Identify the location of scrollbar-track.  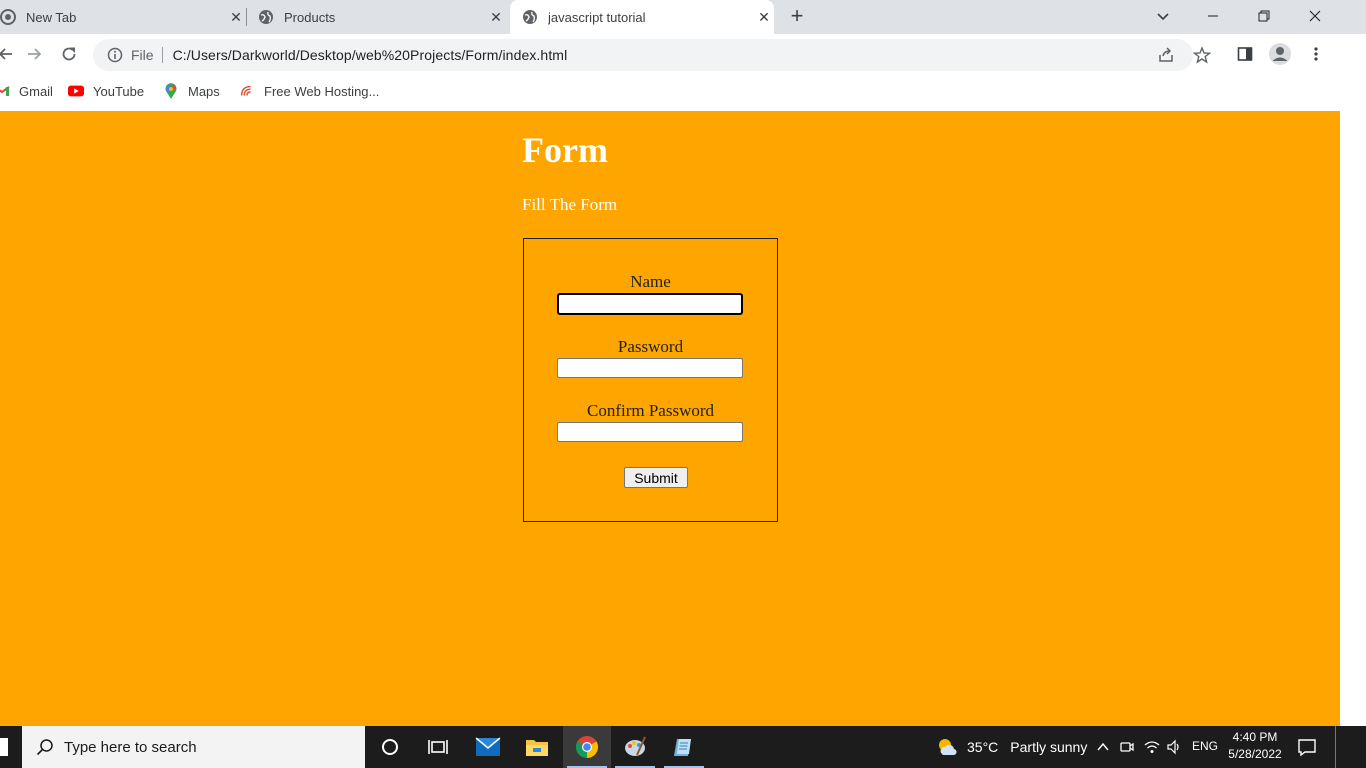
(1353, 418).